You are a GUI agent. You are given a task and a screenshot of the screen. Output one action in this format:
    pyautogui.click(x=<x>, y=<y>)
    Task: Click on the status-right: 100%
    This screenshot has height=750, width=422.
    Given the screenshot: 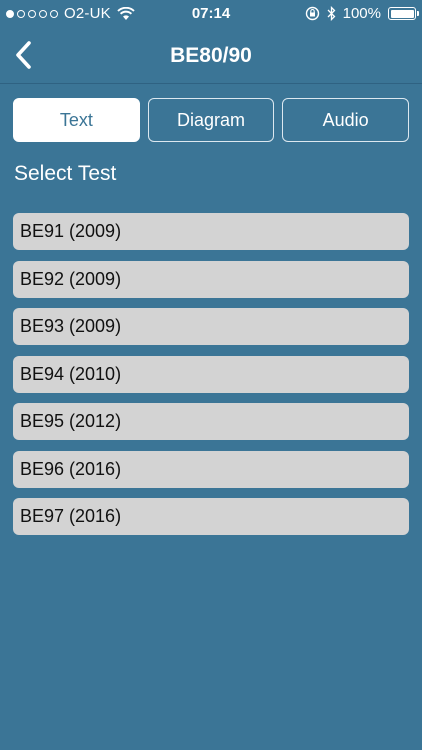 What is the action you would take?
    pyautogui.click(x=362, y=13)
    